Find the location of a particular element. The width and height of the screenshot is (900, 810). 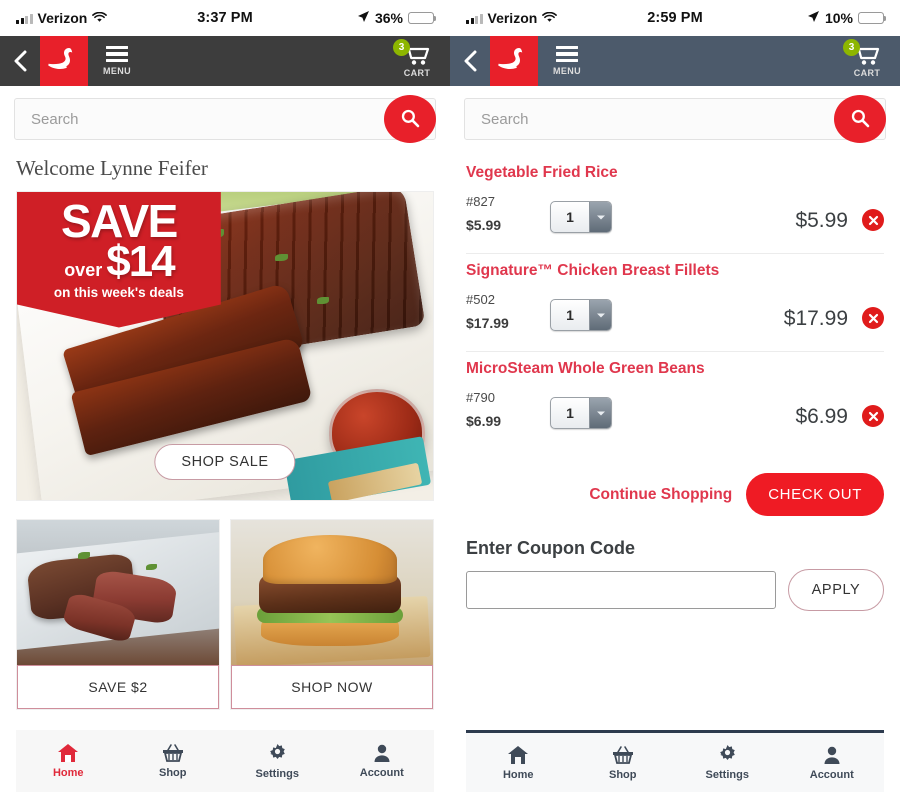

battery-percent-label: 36% is located at coordinates (388, 18).